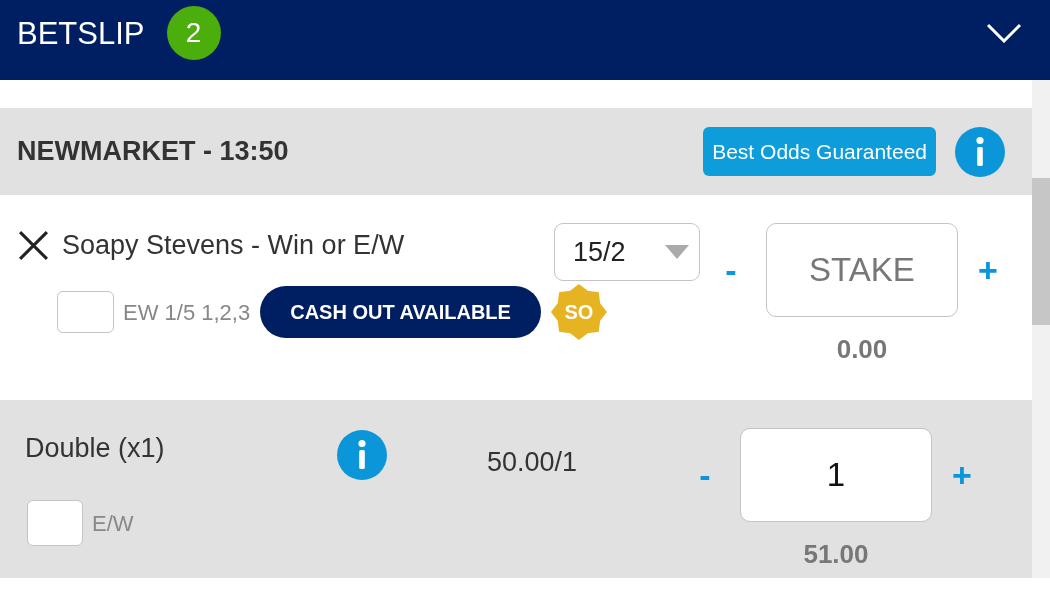 This screenshot has height=600, width=1050. What do you see at coordinates (33, 245) in the screenshot?
I see `close-icon` at bounding box center [33, 245].